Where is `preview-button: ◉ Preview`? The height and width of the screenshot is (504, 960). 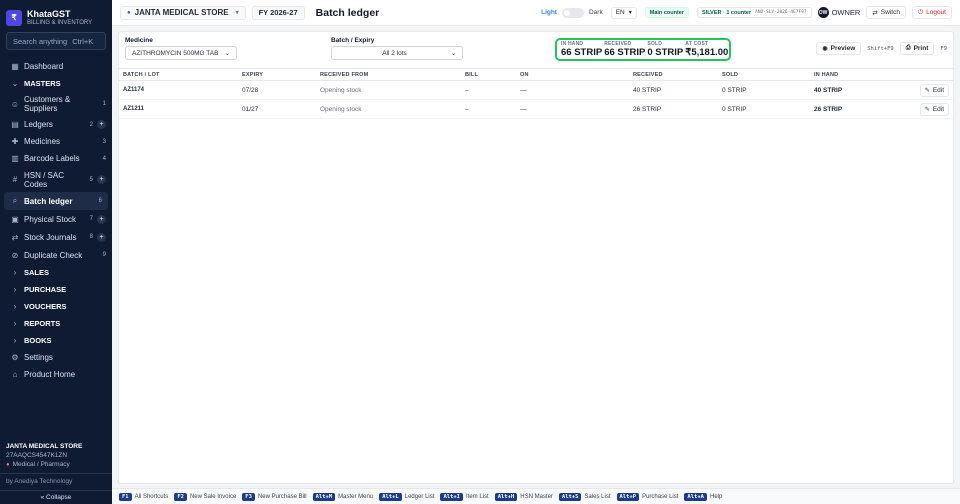 preview-button: ◉ Preview is located at coordinates (839, 48).